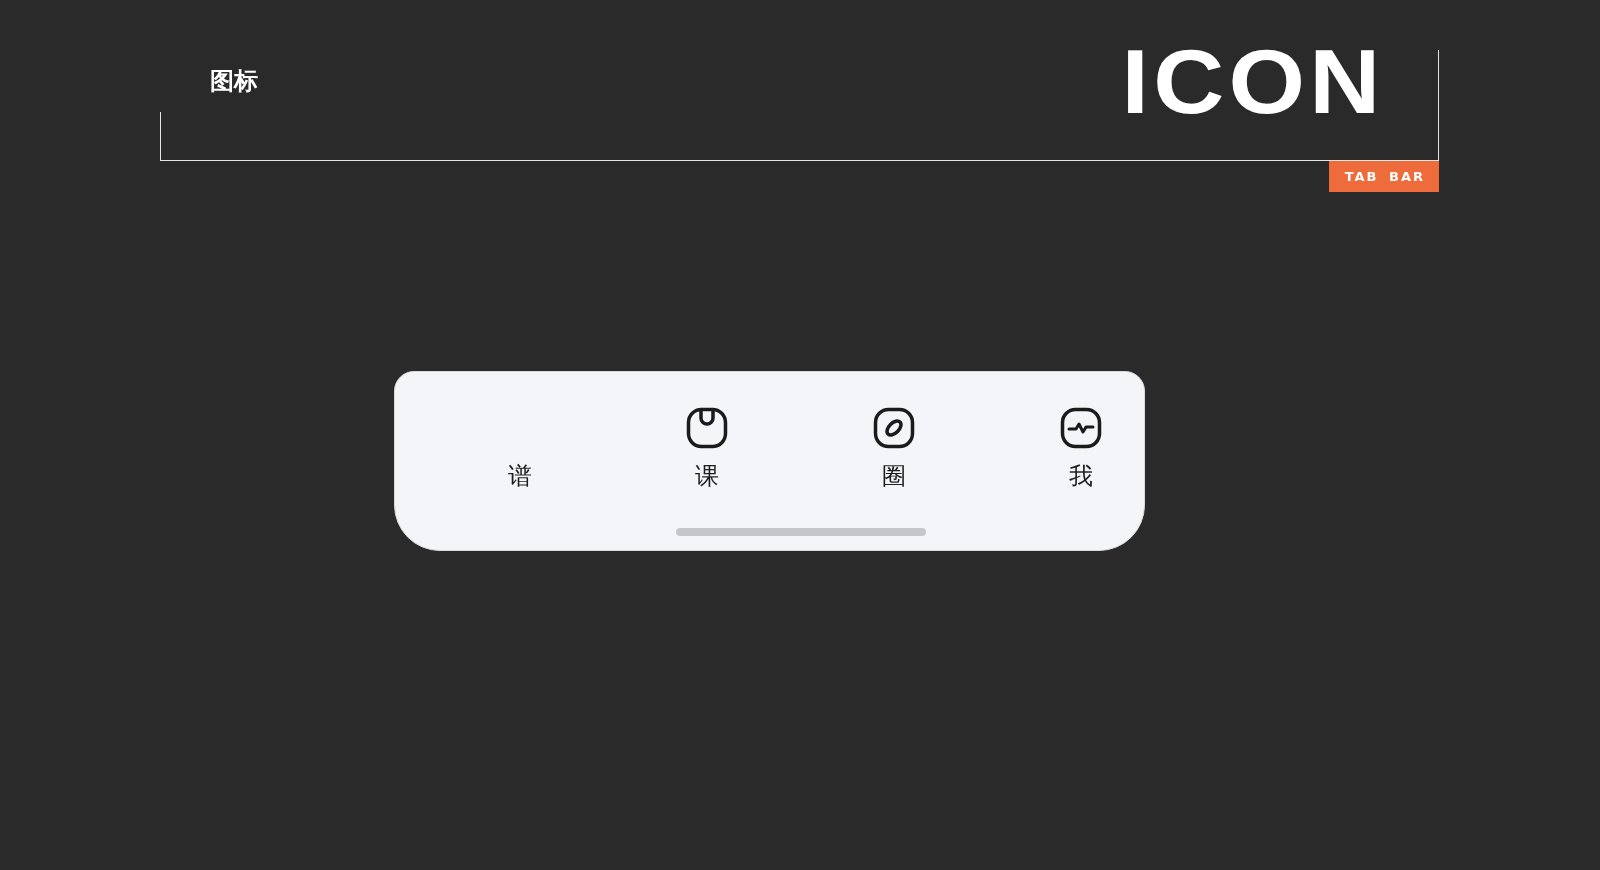 The width and height of the screenshot is (1600, 870). I want to click on oval-ring-icon, so click(894, 428).